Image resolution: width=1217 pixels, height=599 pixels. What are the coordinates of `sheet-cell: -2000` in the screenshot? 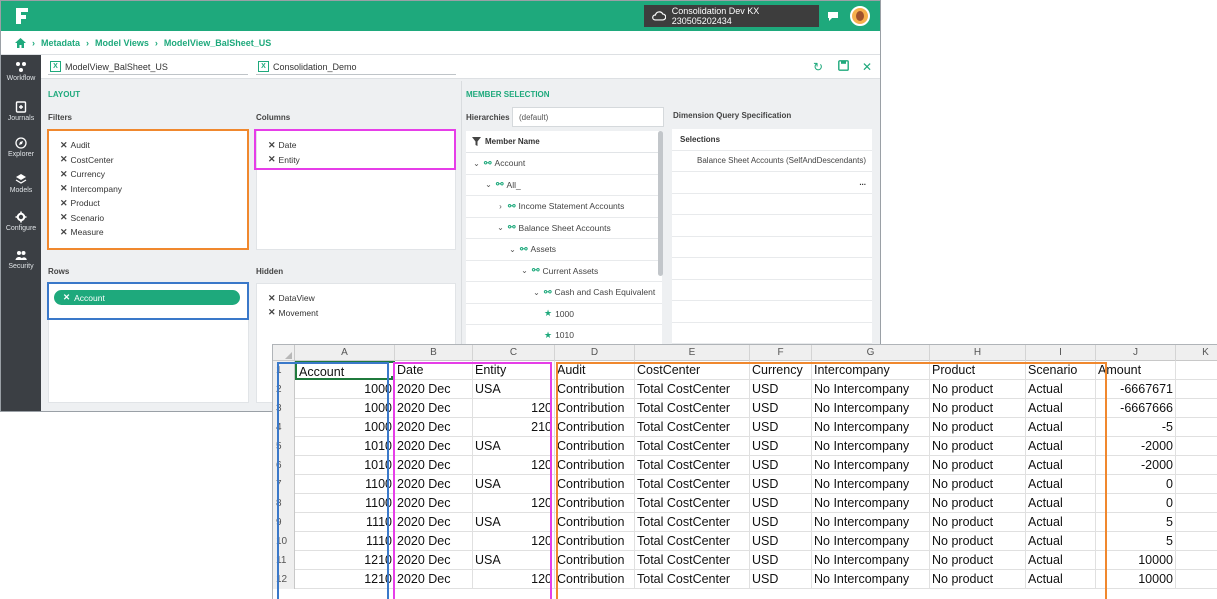 It's located at (1136, 465).